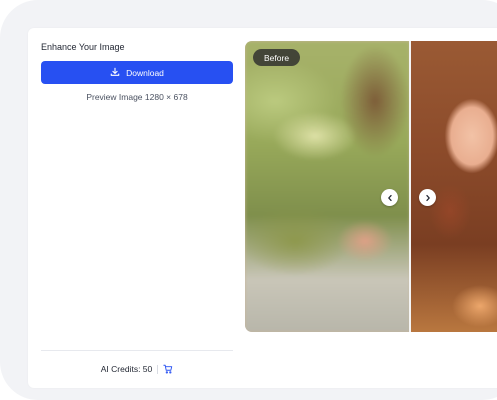  I want to click on preview-info: Preview Image 1280 × 678, so click(137, 97).